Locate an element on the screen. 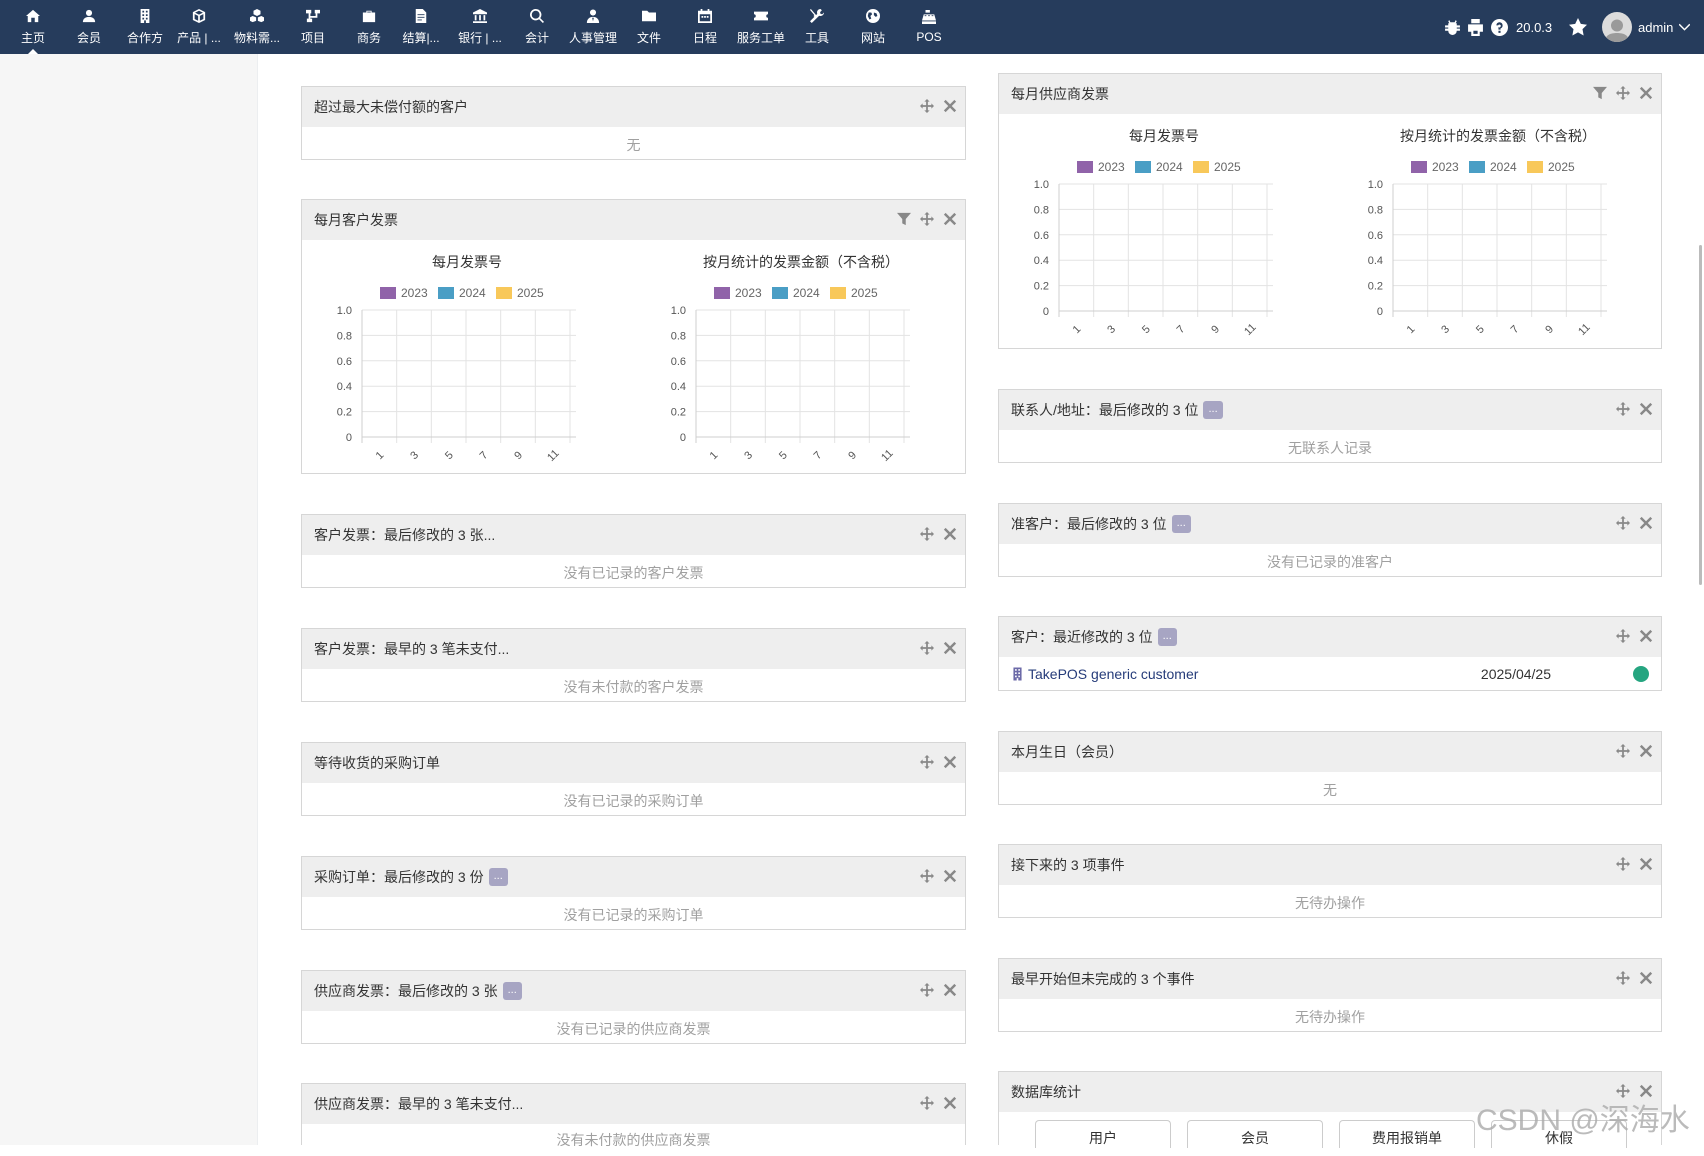 The width and height of the screenshot is (1704, 1156). stat-expense-reports: 费用报销单 is located at coordinates (1407, 1134).